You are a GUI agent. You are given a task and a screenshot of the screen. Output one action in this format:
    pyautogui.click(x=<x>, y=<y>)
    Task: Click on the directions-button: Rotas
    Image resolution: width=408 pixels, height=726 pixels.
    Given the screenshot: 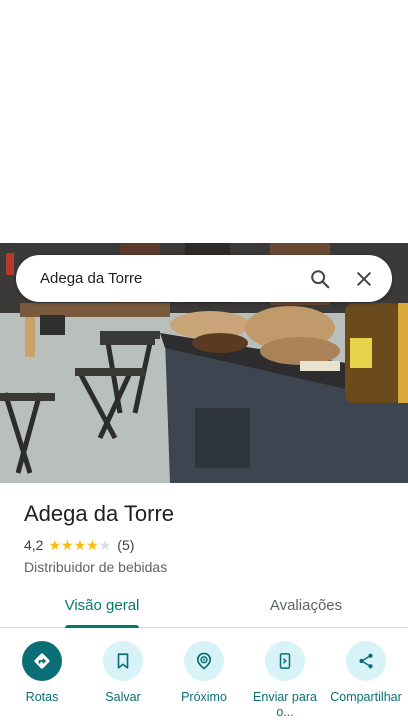 What is the action you would take?
    pyautogui.click(x=42, y=680)
    